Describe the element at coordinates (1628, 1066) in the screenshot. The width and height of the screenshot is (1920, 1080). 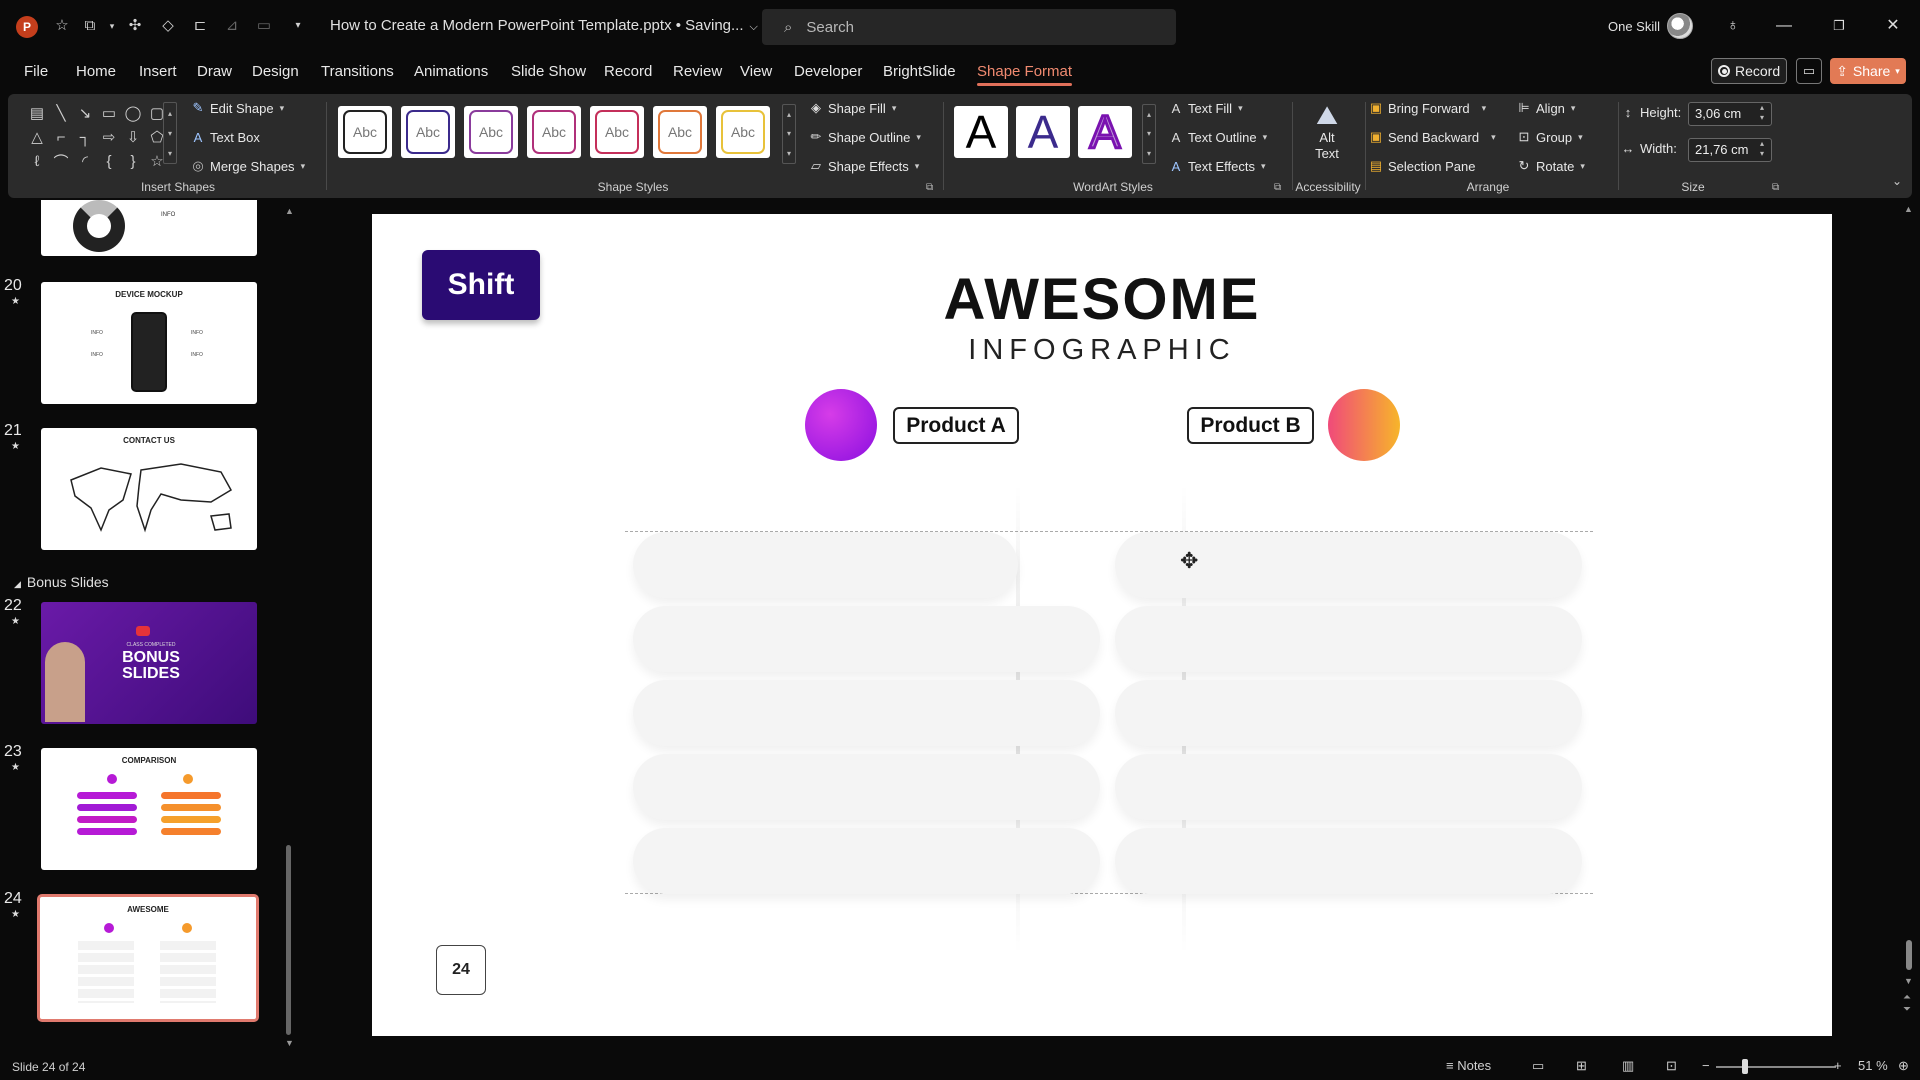
I see `reading-view-icon: ▥` at that location.